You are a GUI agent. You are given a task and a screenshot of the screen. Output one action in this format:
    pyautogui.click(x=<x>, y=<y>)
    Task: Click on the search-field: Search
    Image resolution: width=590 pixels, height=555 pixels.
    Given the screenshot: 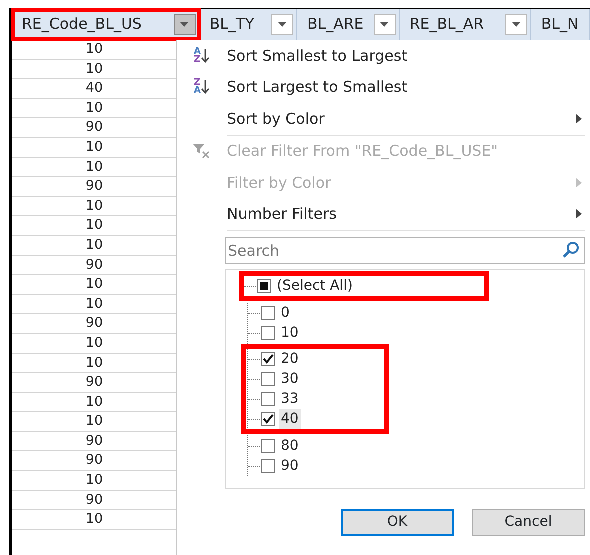 What is the action you would take?
    pyautogui.click(x=405, y=250)
    